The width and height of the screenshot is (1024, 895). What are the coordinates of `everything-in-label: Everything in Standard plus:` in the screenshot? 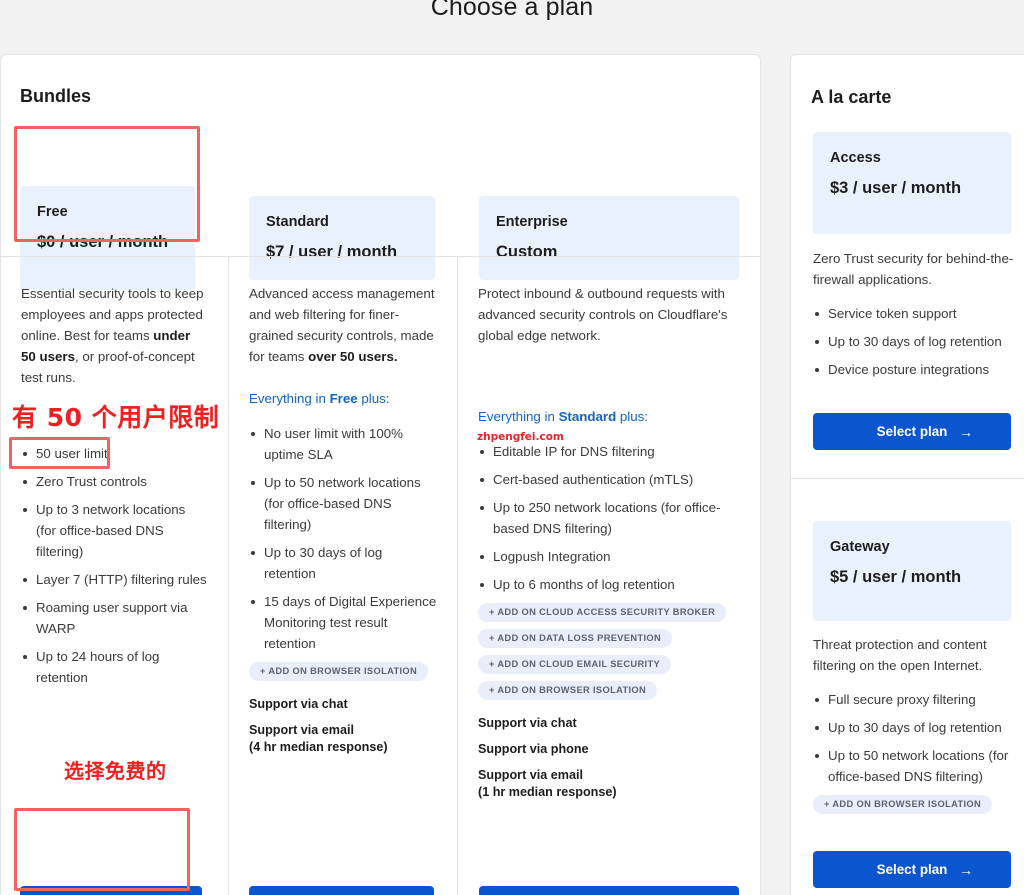 It's located at (563, 416).